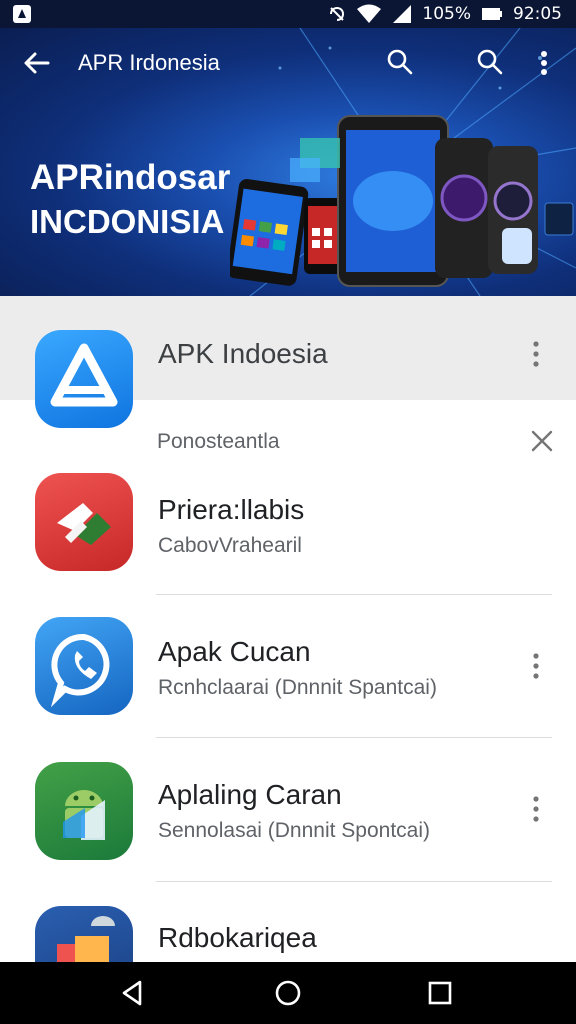 This screenshot has height=1024, width=576. Describe the element at coordinates (243, 354) in the screenshot. I see `featured-app-title: APK Indoesia` at that location.